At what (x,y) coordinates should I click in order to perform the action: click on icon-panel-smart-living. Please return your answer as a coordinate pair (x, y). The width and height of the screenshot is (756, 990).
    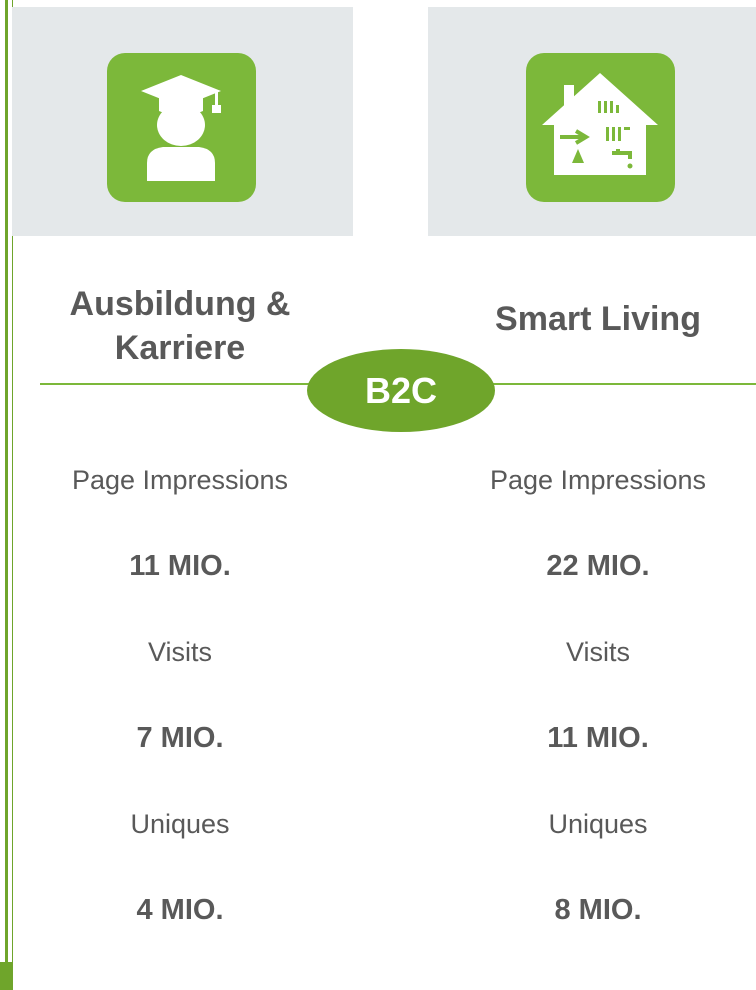
    Looking at the image, I should click on (592, 121).